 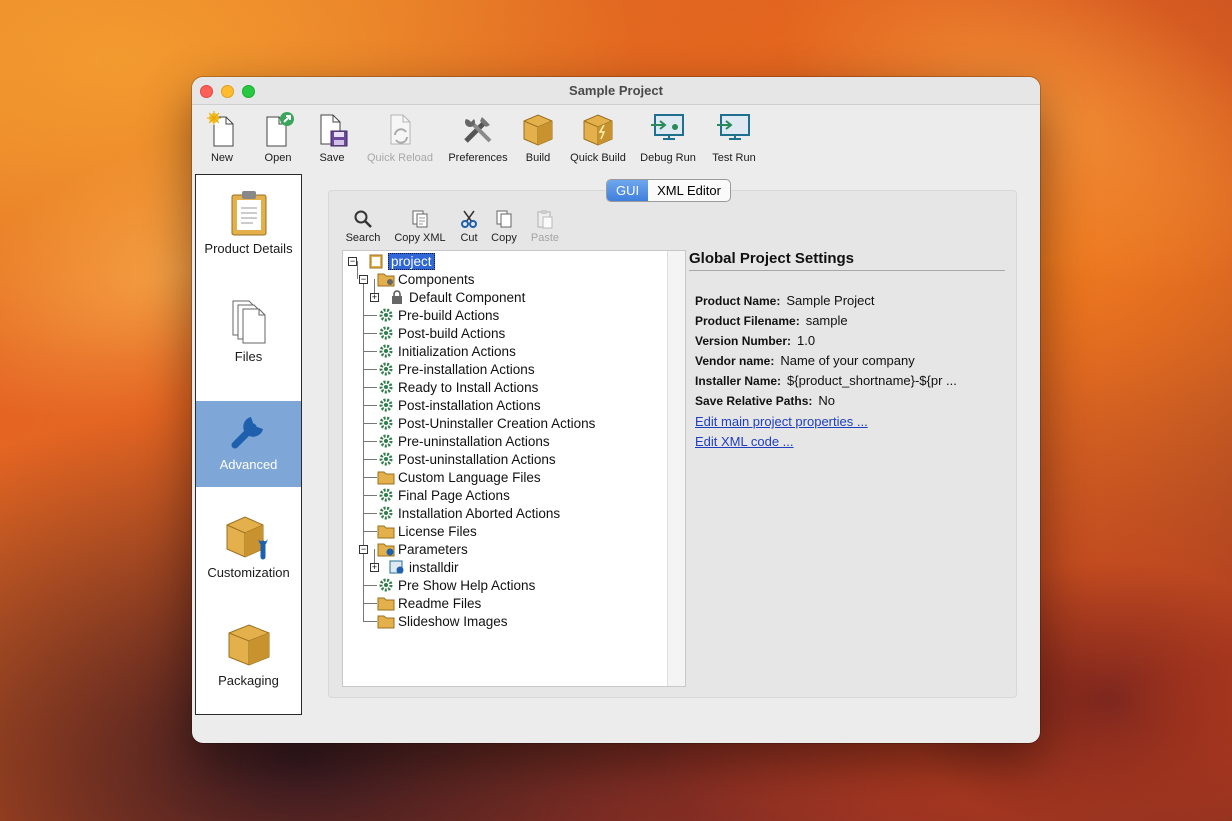 What do you see at coordinates (469, 477) in the screenshot?
I see `tree-node-label: Custom Language Files` at bounding box center [469, 477].